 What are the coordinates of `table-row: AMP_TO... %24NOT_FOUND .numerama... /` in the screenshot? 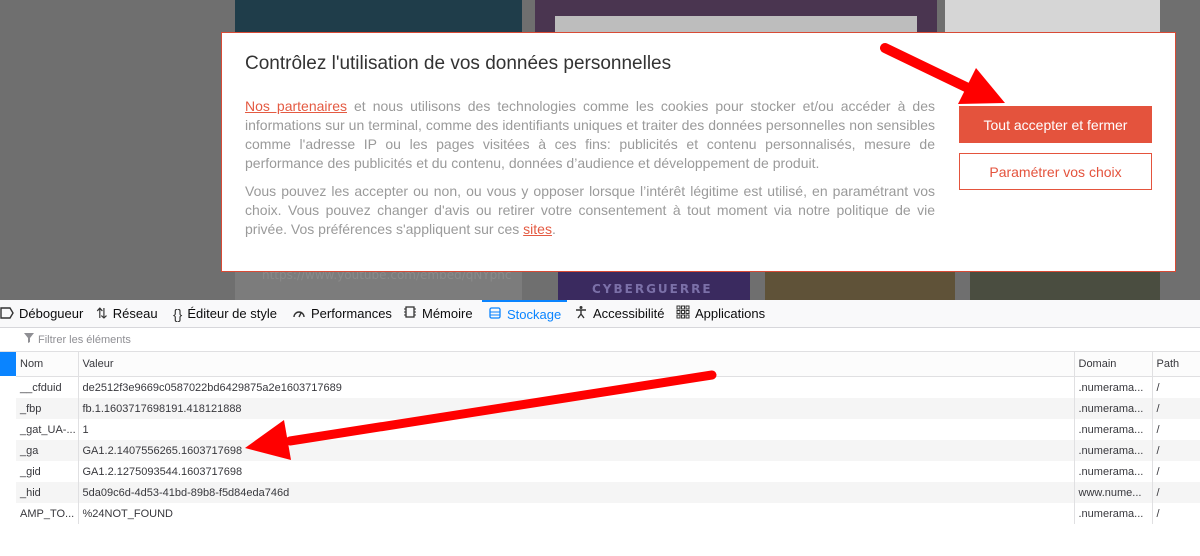 It's located at (608, 513).